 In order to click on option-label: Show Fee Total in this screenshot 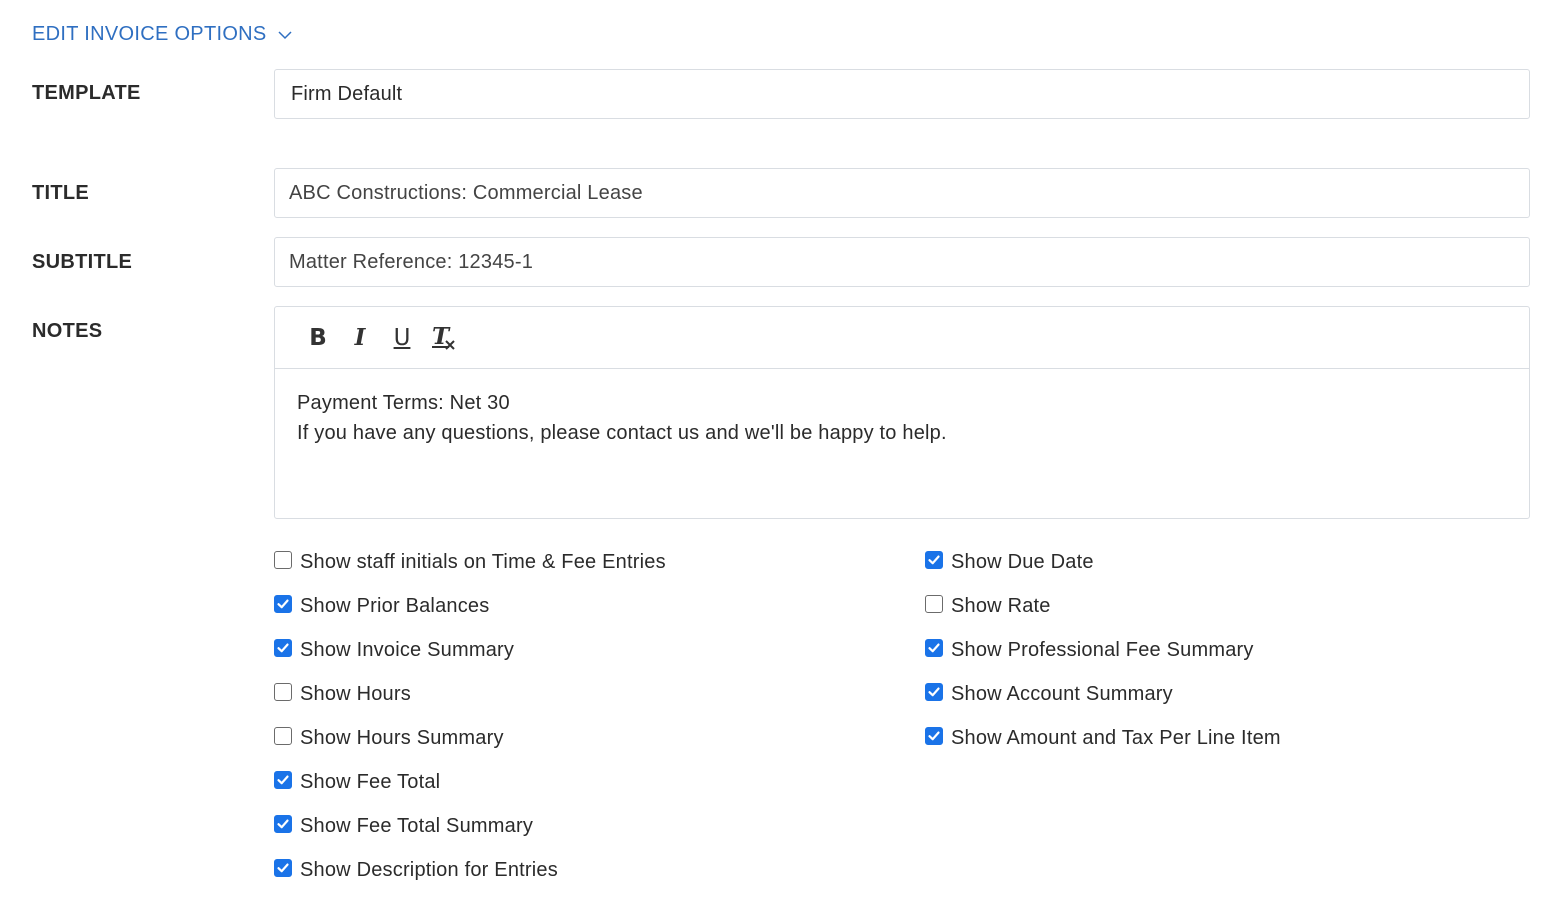, I will do `click(370, 781)`.